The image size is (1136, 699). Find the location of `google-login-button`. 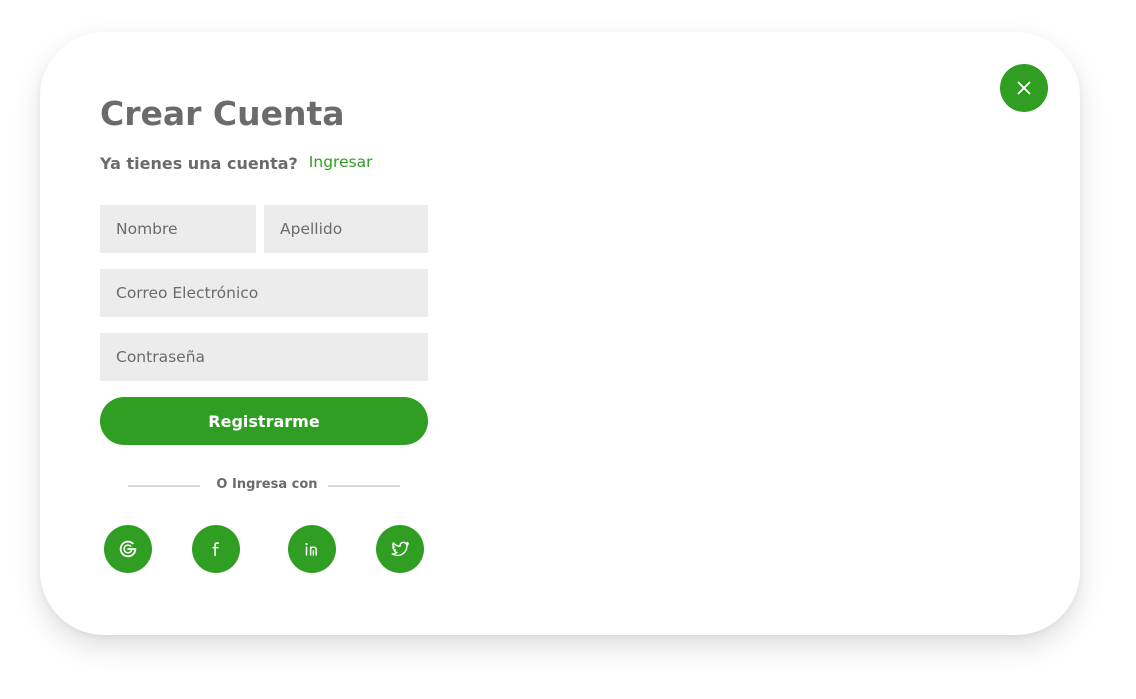

google-login-button is located at coordinates (128, 549).